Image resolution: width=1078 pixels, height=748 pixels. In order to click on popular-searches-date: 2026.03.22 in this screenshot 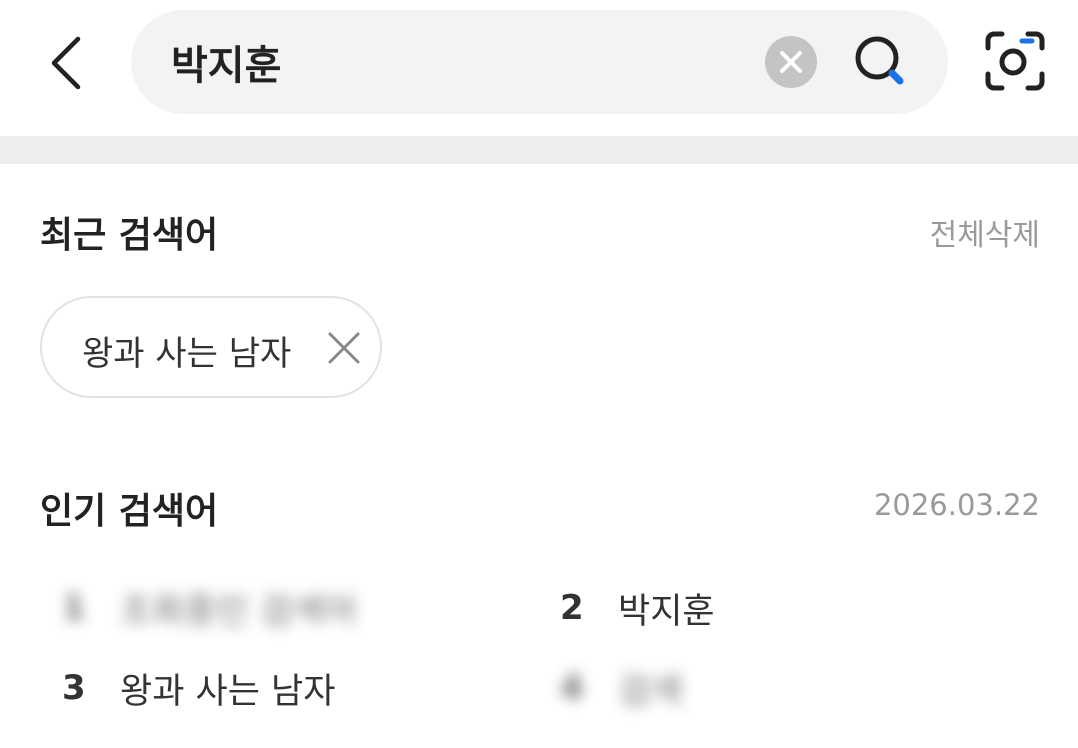, I will do `click(956, 505)`.